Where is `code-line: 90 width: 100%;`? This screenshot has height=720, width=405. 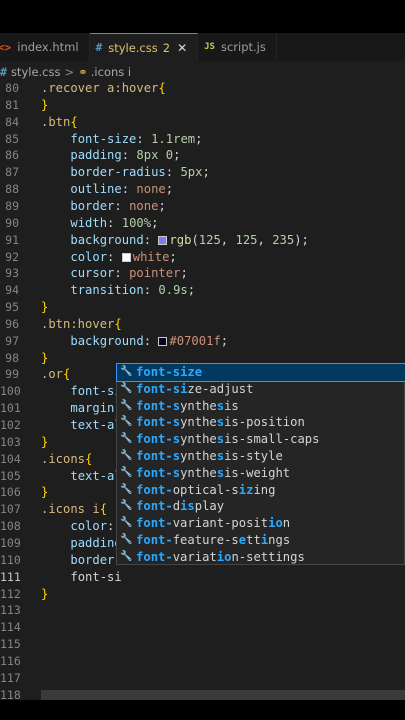 code-line: 90 width: 100%; is located at coordinates (202, 223).